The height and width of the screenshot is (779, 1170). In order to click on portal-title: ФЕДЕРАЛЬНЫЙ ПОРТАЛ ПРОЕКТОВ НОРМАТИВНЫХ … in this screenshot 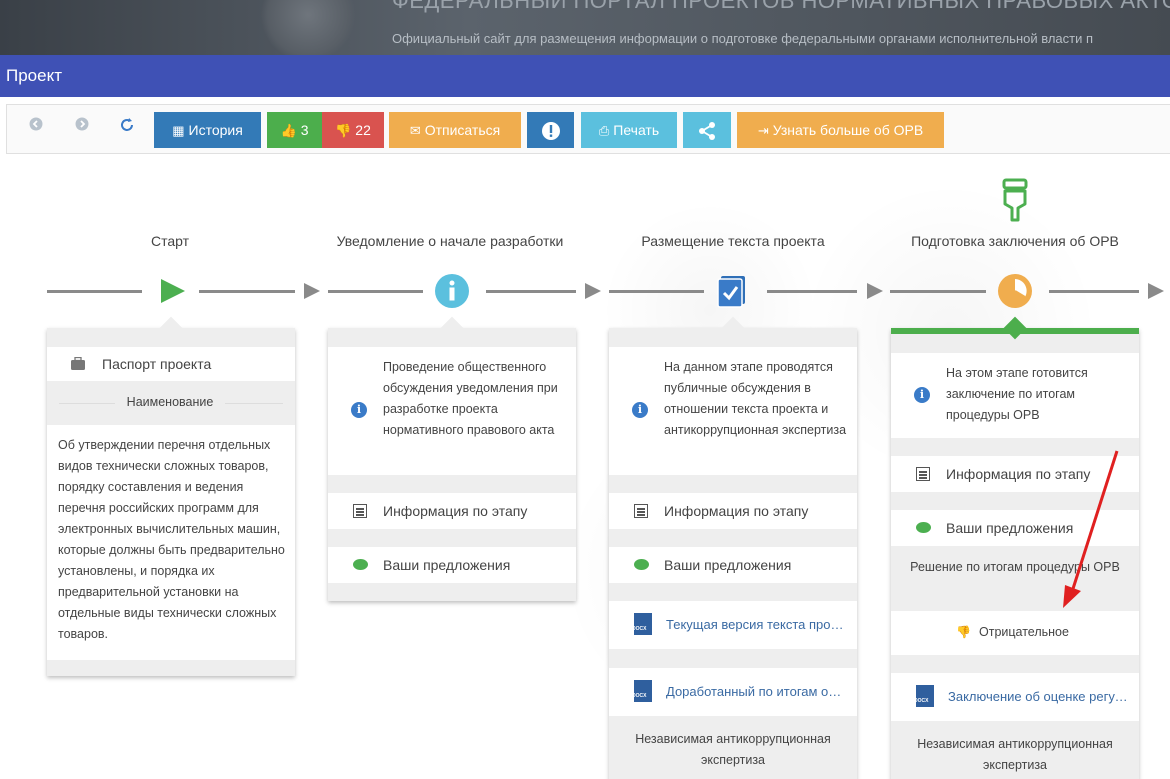, I will do `click(781, 6)`.